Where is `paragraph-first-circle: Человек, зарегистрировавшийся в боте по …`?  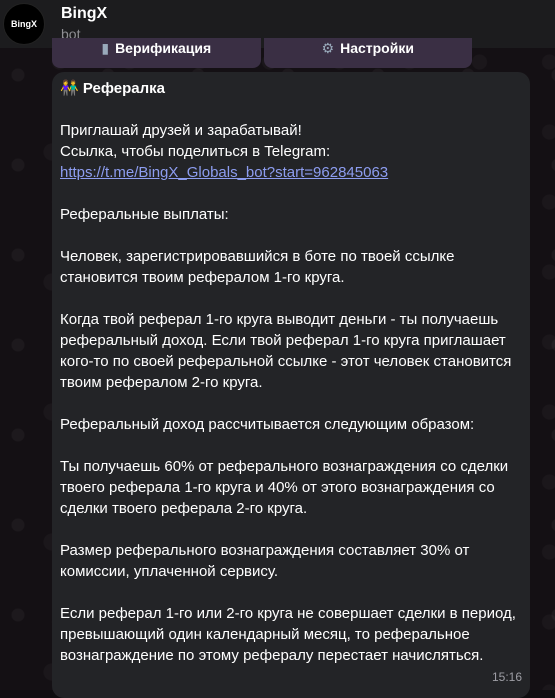 paragraph-first-circle: Человек, зарегистрировавшийся в боте по … is located at coordinates (257, 267).